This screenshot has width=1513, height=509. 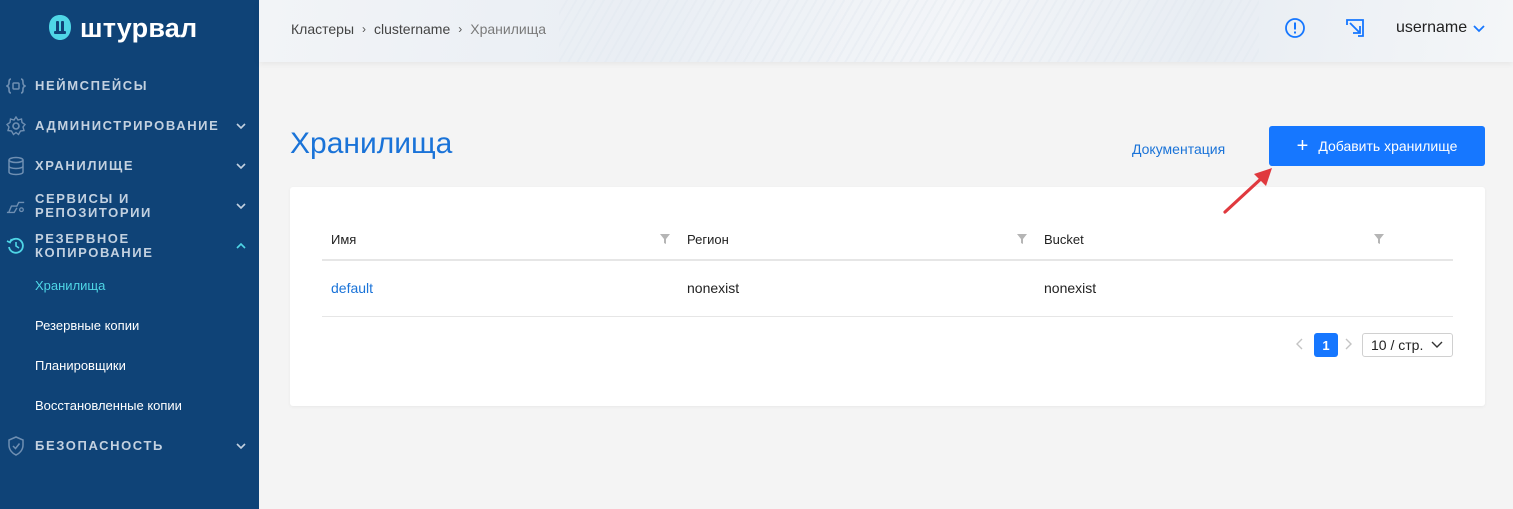 What do you see at coordinates (708, 239) in the screenshot?
I see `column-header-region: Регион` at bounding box center [708, 239].